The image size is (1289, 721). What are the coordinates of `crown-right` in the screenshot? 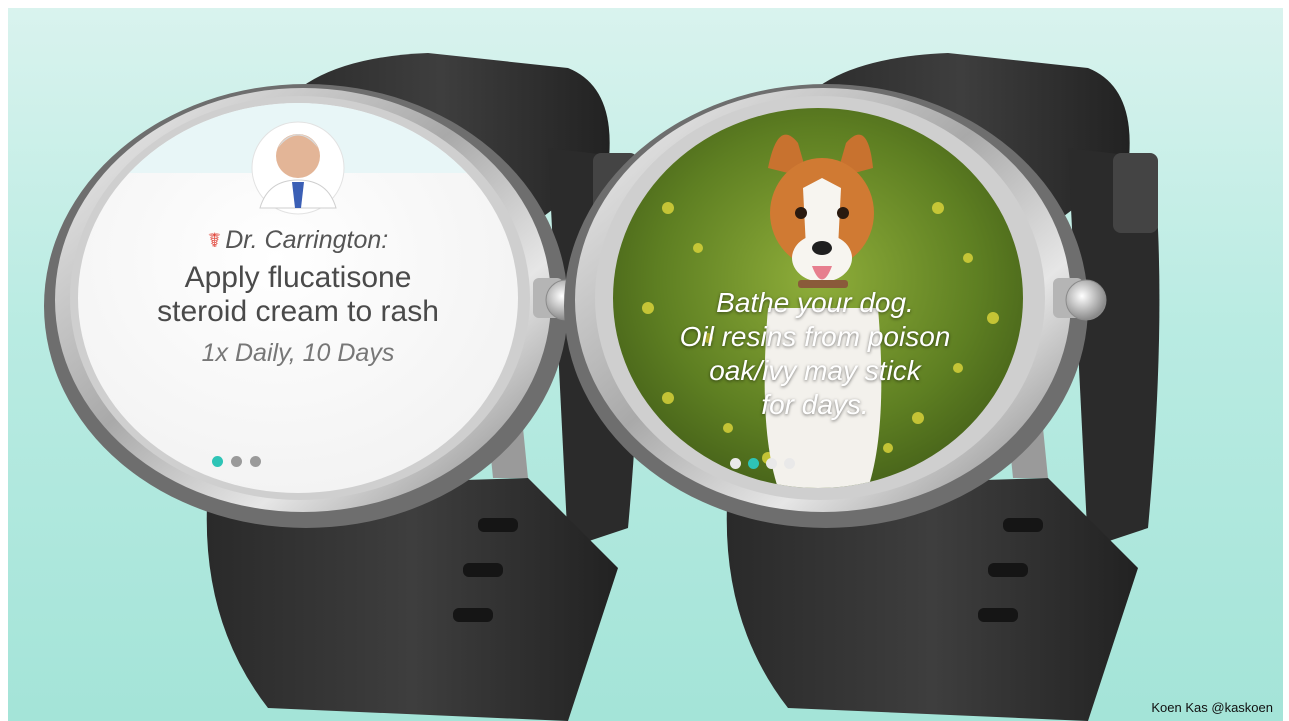 It's located at (1086, 300).